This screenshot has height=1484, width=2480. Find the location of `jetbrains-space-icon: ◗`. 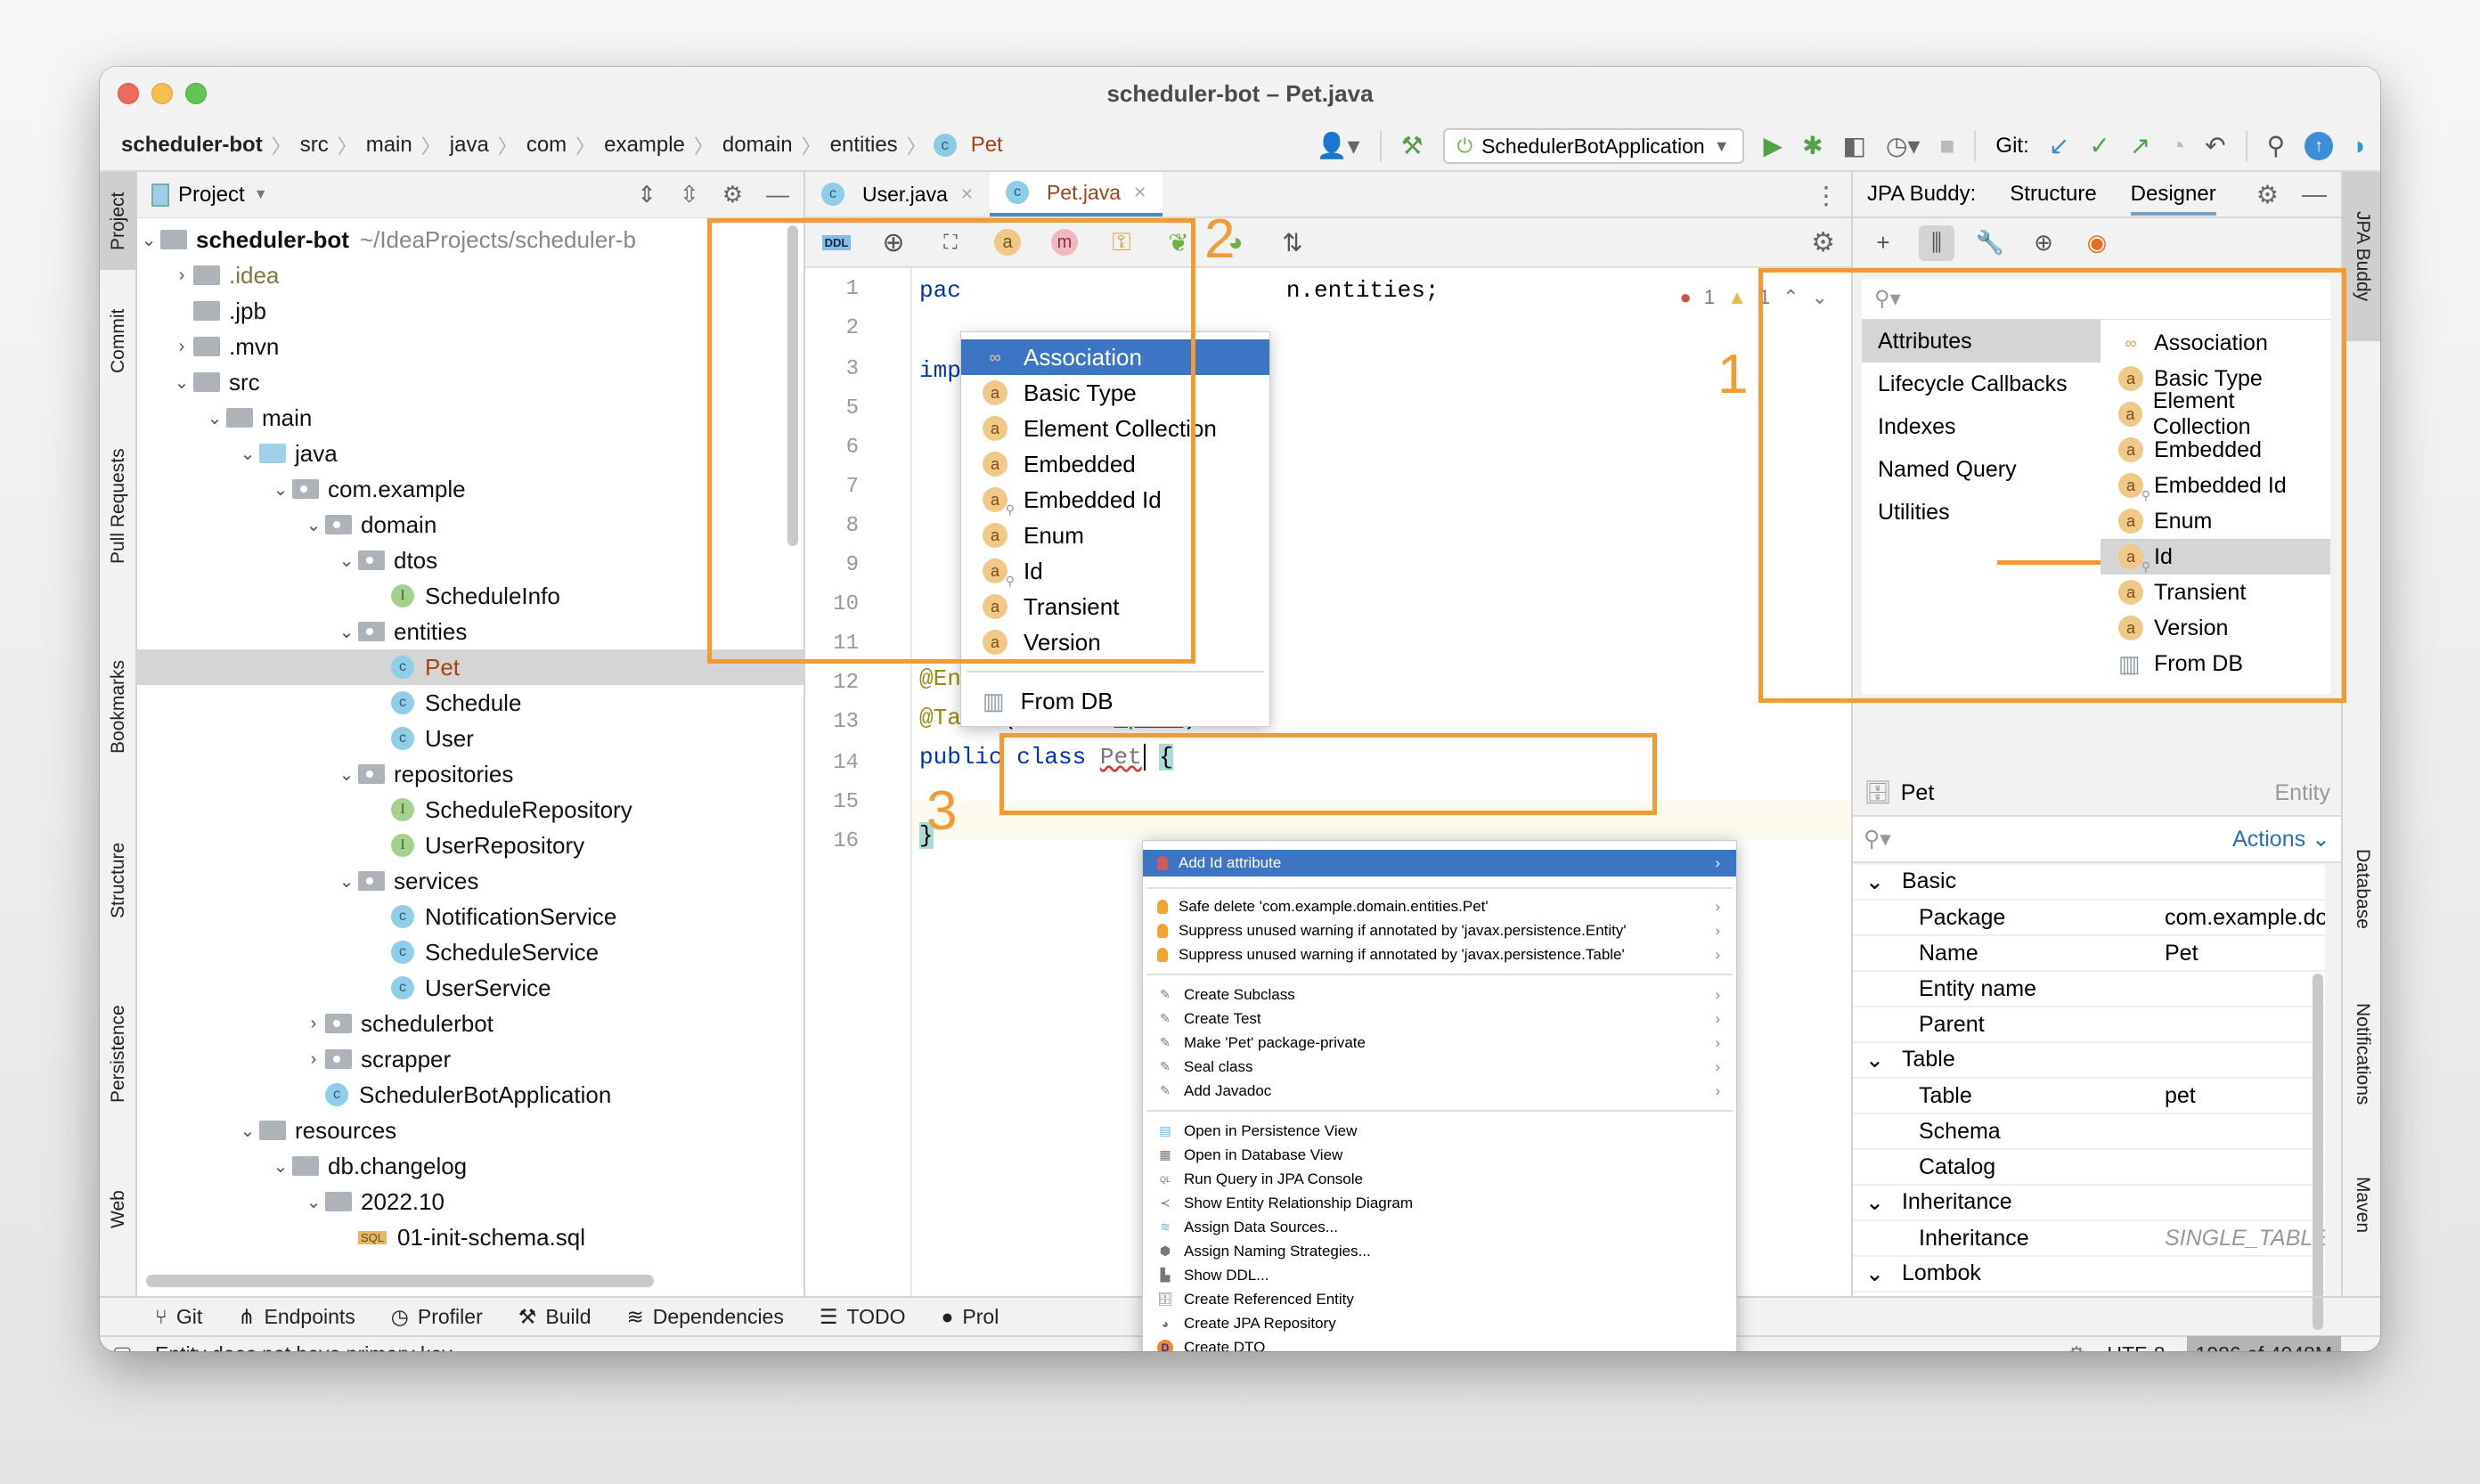

jetbrains-space-icon: ◗ is located at coordinates (2360, 147).